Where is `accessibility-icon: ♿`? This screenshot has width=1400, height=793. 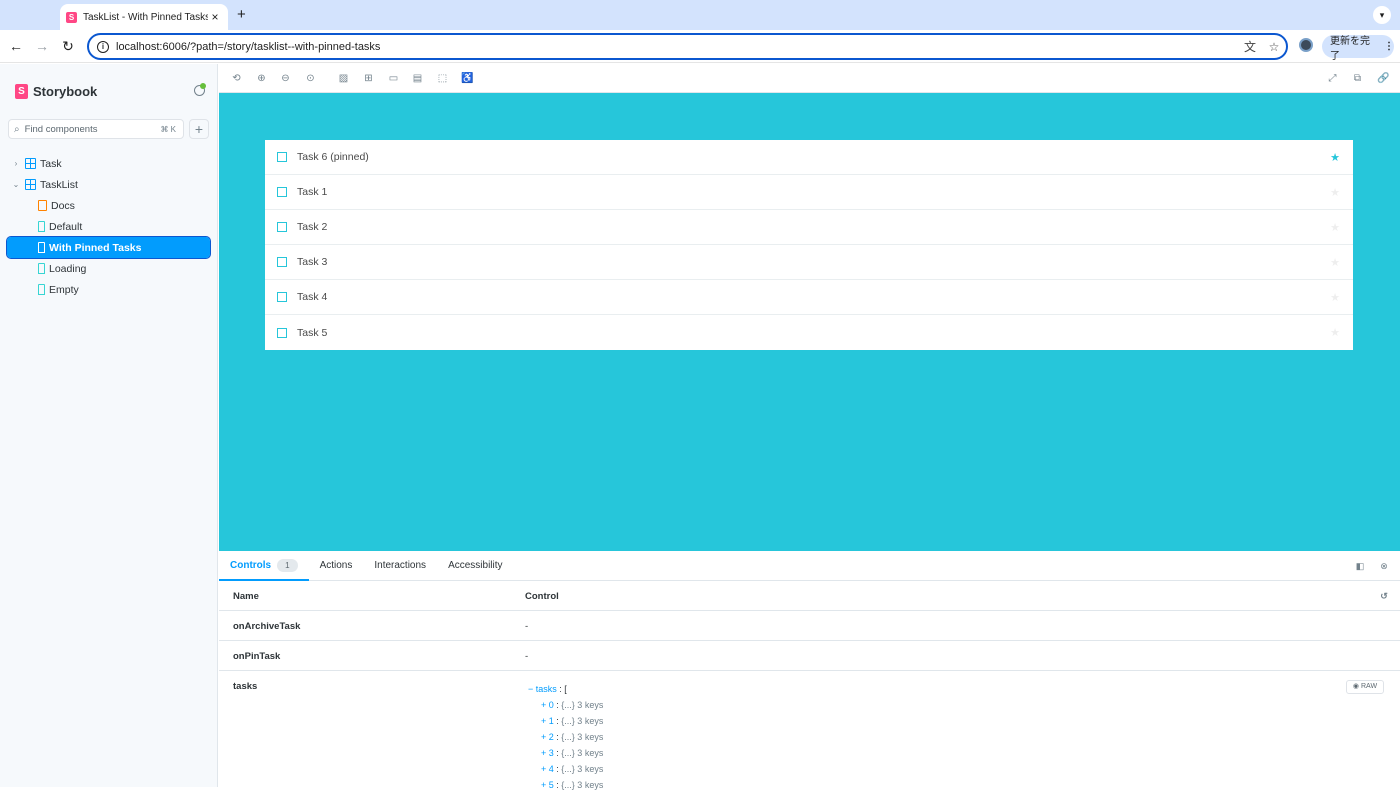 accessibility-icon: ♿ is located at coordinates (467, 78).